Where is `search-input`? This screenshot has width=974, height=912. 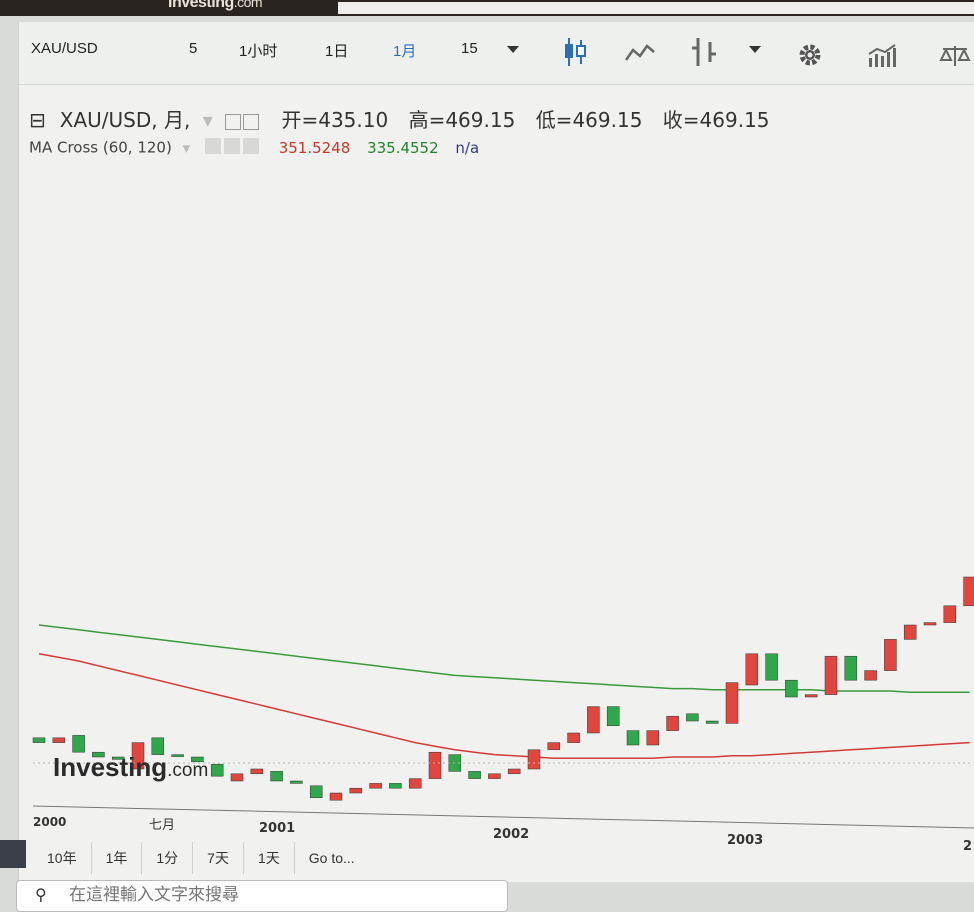 search-input is located at coordinates (279, 895).